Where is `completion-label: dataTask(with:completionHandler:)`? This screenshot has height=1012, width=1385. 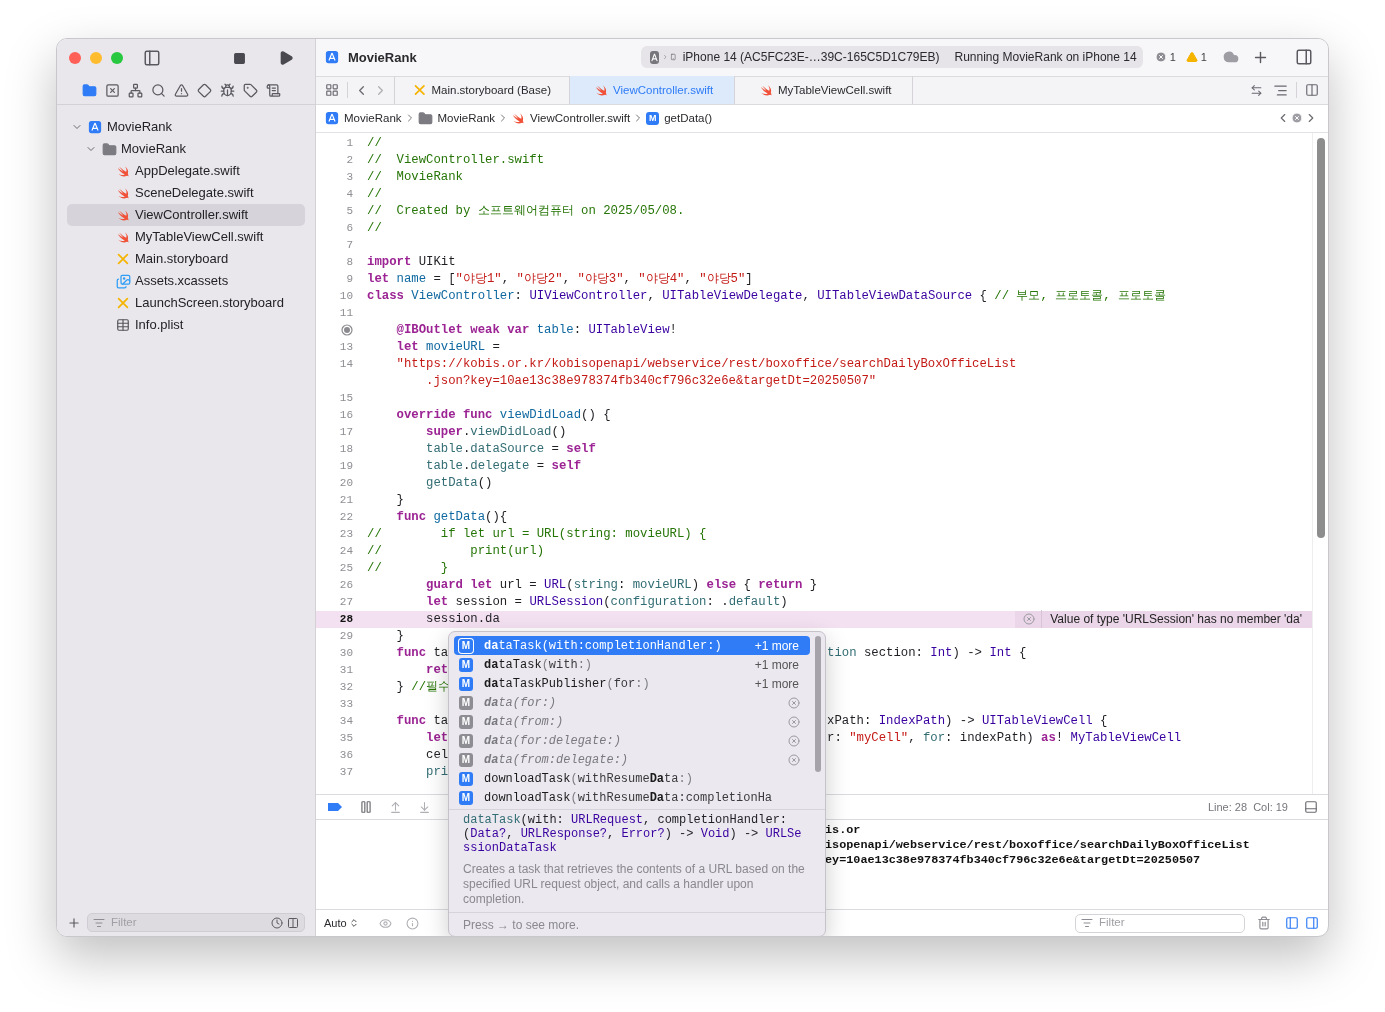
completion-label: dataTask(with:completionHandler:) is located at coordinates (603, 646).